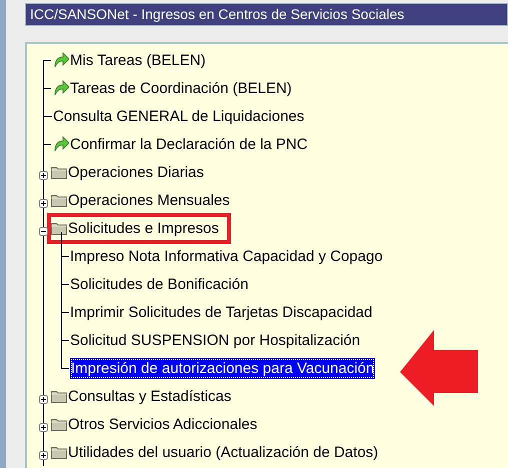 The height and width of the screenshot is (468, 508). I want to click on tree-item: Mis Tareas (BELEN), so click(138, 60).